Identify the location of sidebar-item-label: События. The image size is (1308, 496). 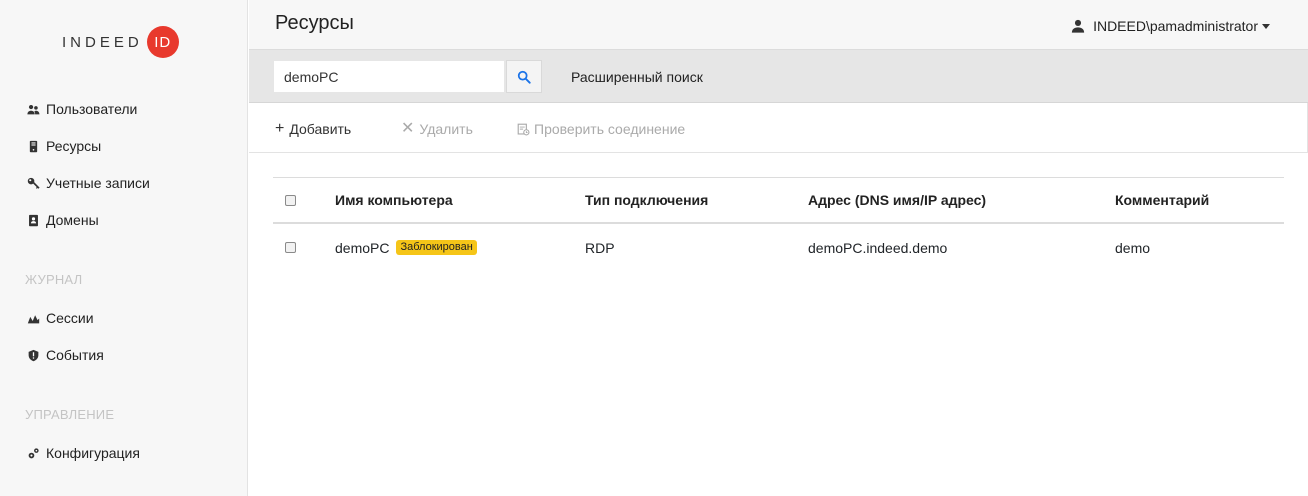
(75, 355).